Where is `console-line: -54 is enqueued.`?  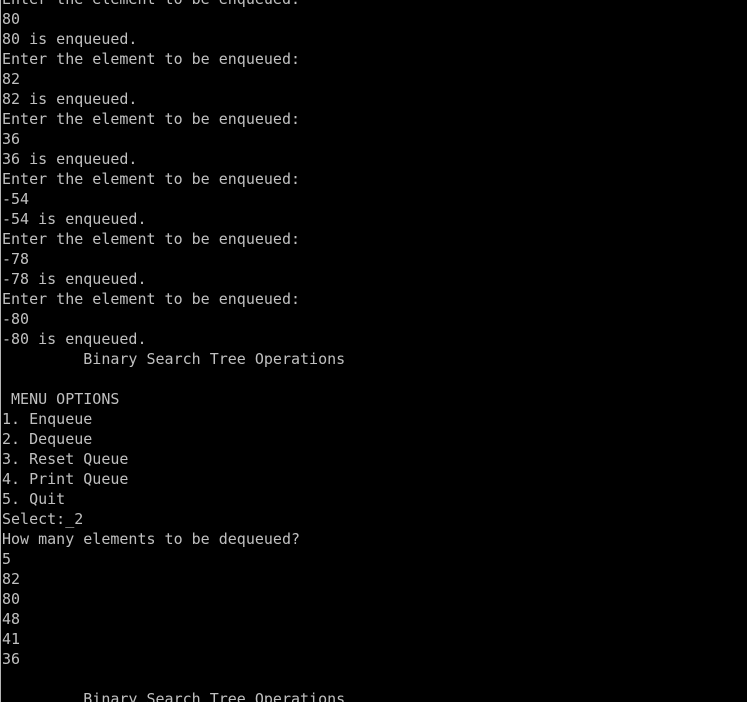
console-line: -54 is enqueued. is located at coordinates (74, 219).